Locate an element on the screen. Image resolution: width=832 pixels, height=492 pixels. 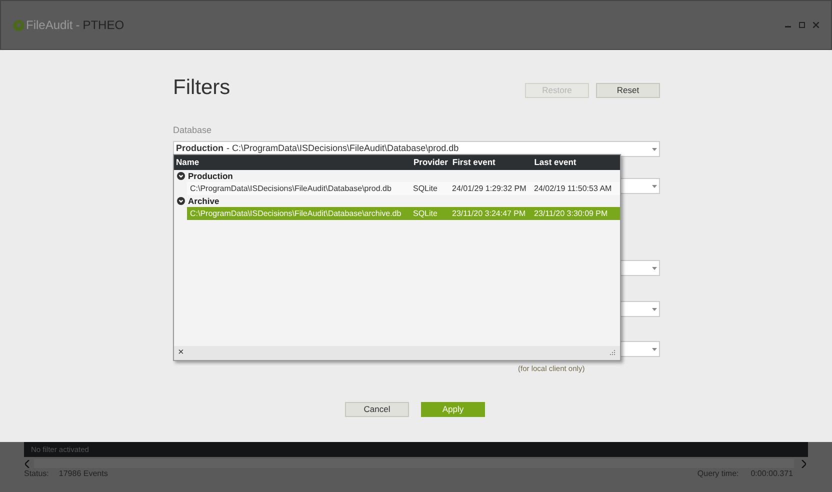
column-header: Last event is located at coordinates (577, 162).